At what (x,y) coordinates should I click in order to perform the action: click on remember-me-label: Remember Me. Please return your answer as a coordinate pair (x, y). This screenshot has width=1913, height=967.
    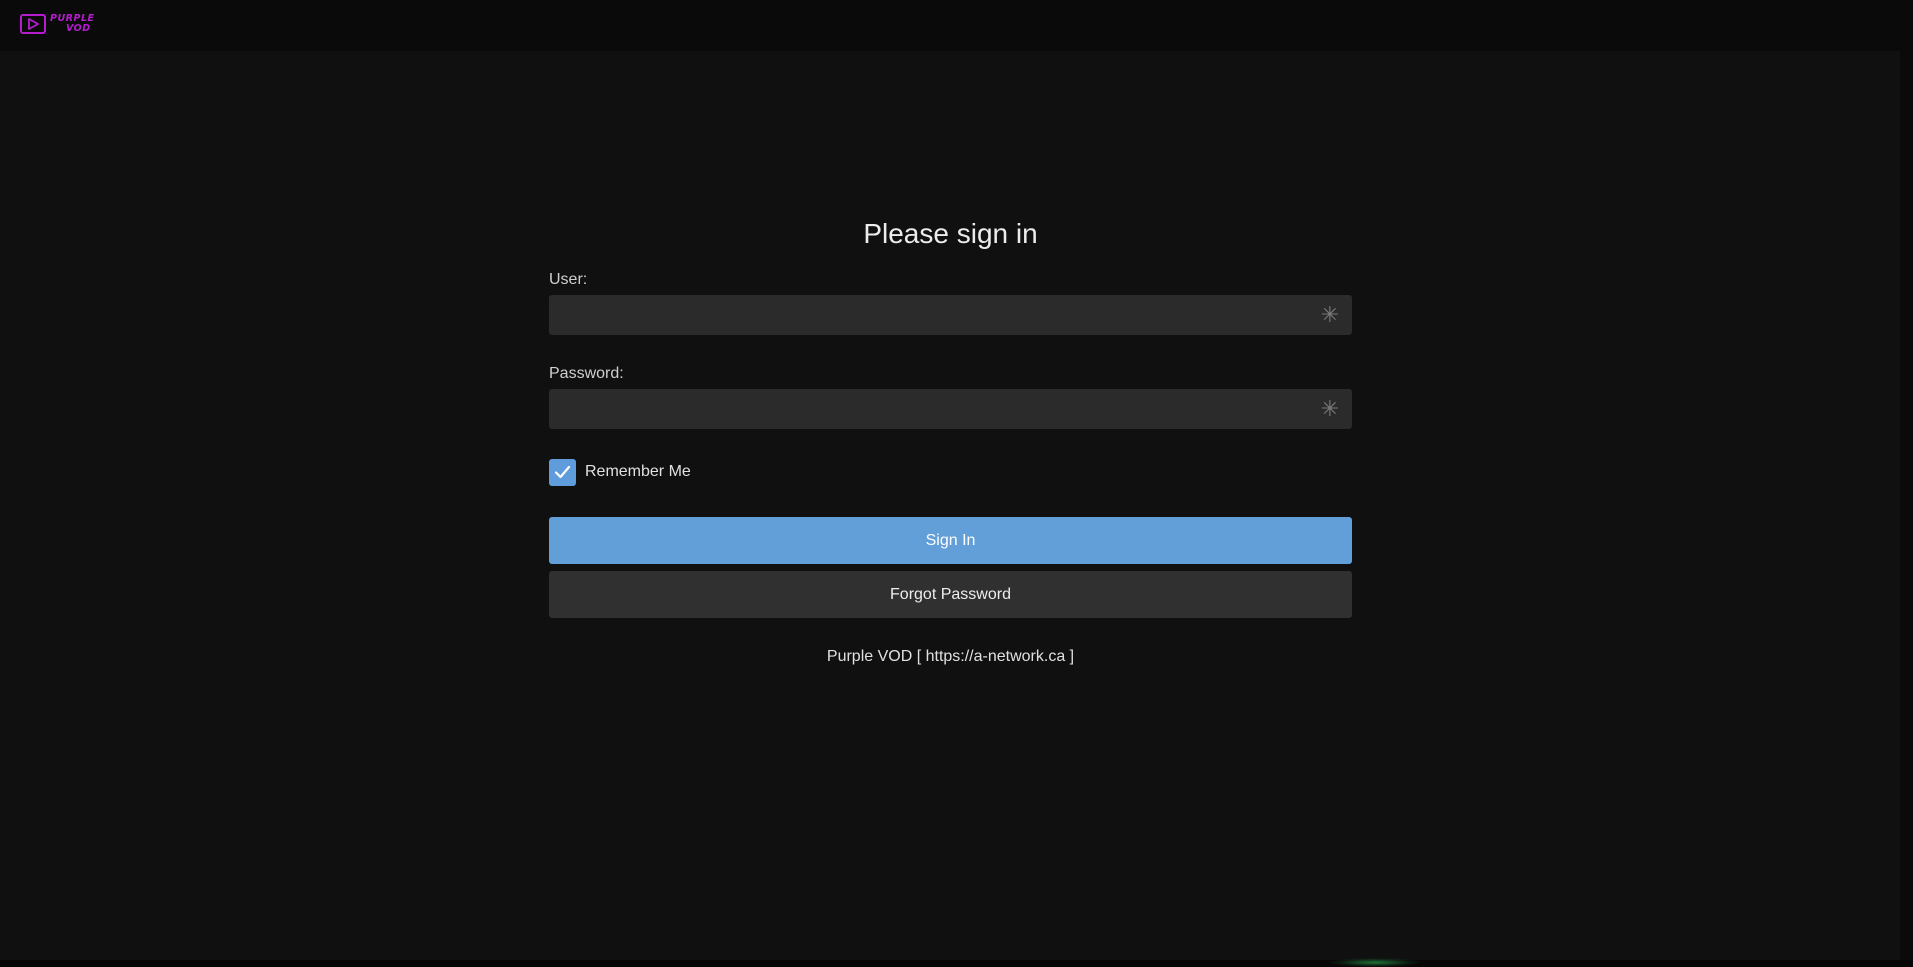
    Looking at the image, I should click on (638, 472).